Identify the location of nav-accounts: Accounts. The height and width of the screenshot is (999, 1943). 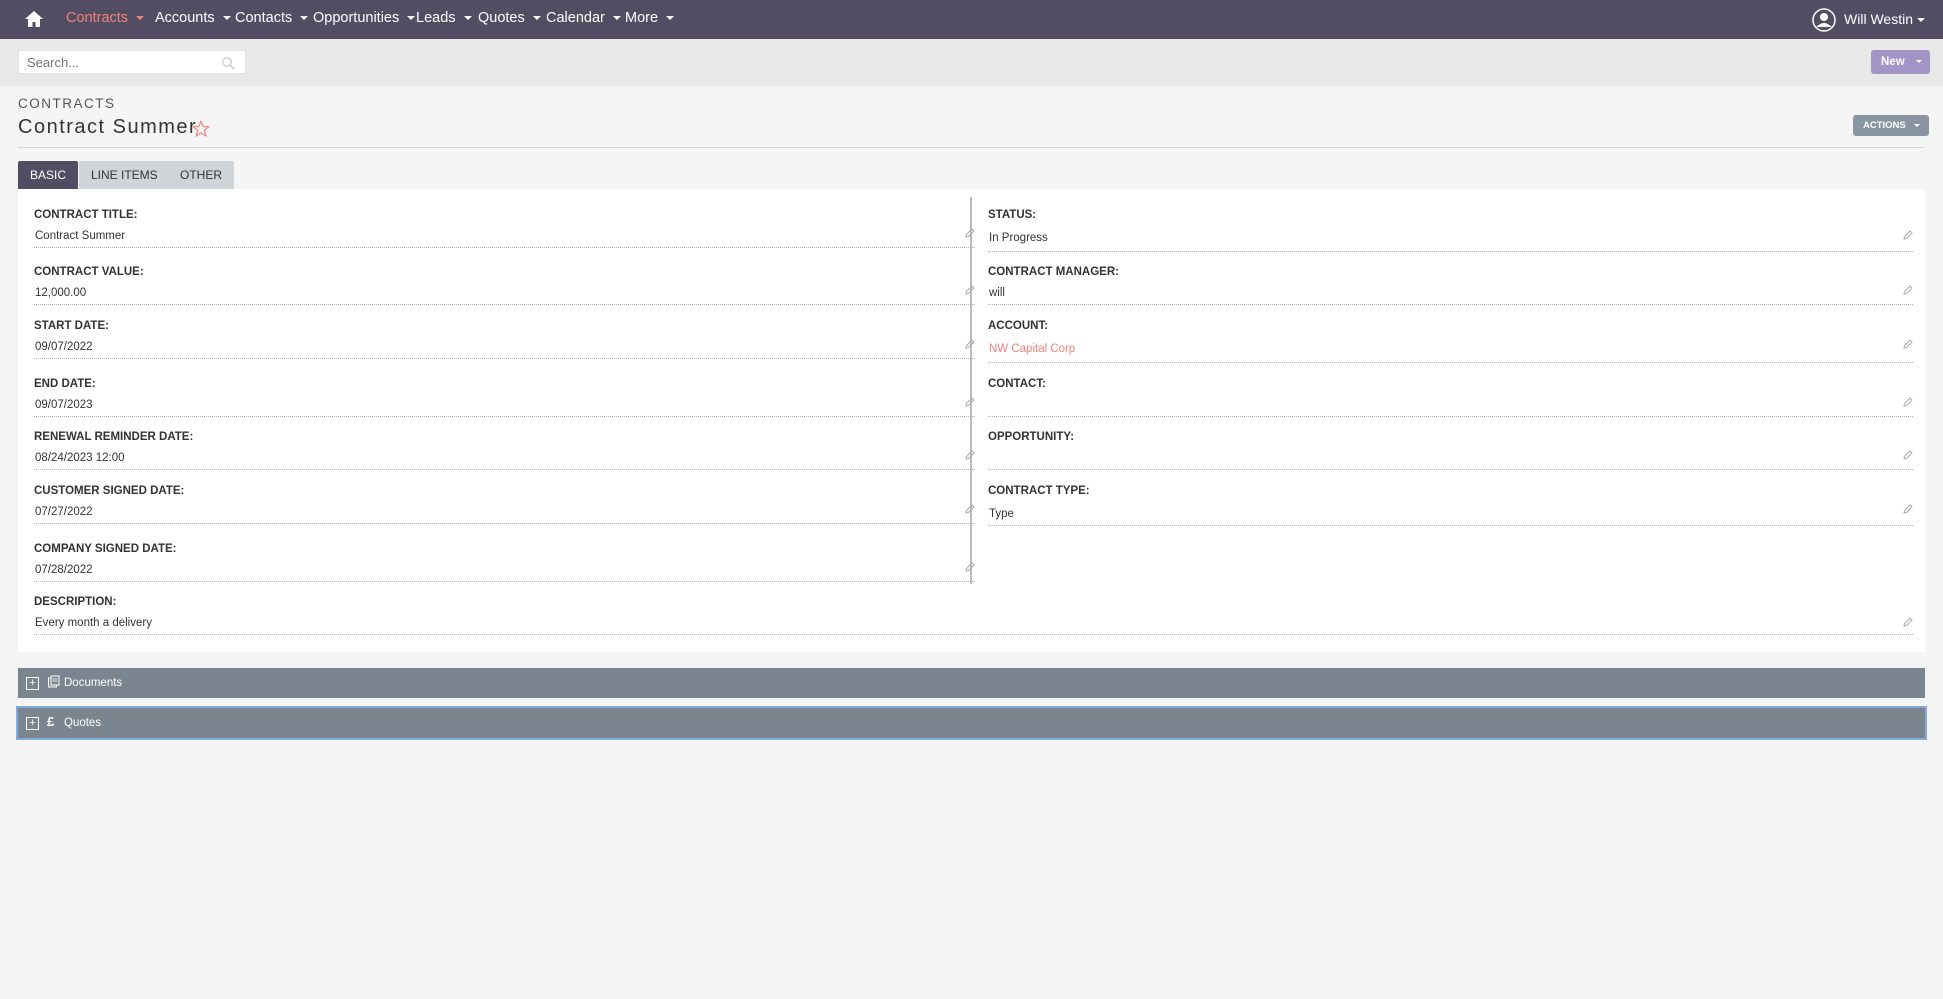
(193, 19).